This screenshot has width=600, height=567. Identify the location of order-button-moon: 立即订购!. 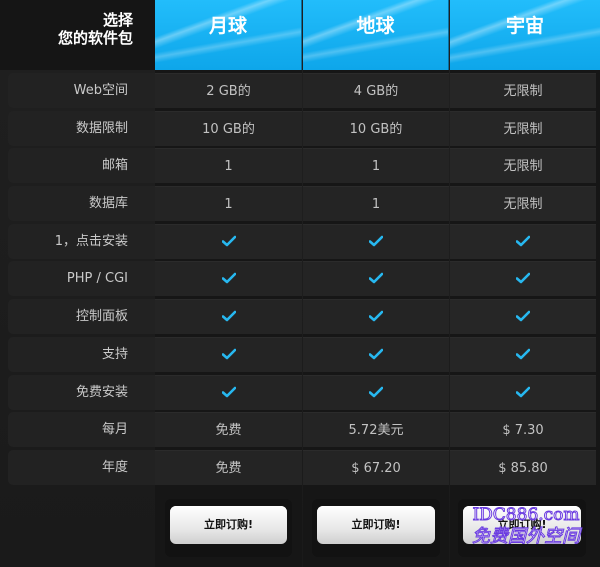
(228, 525).